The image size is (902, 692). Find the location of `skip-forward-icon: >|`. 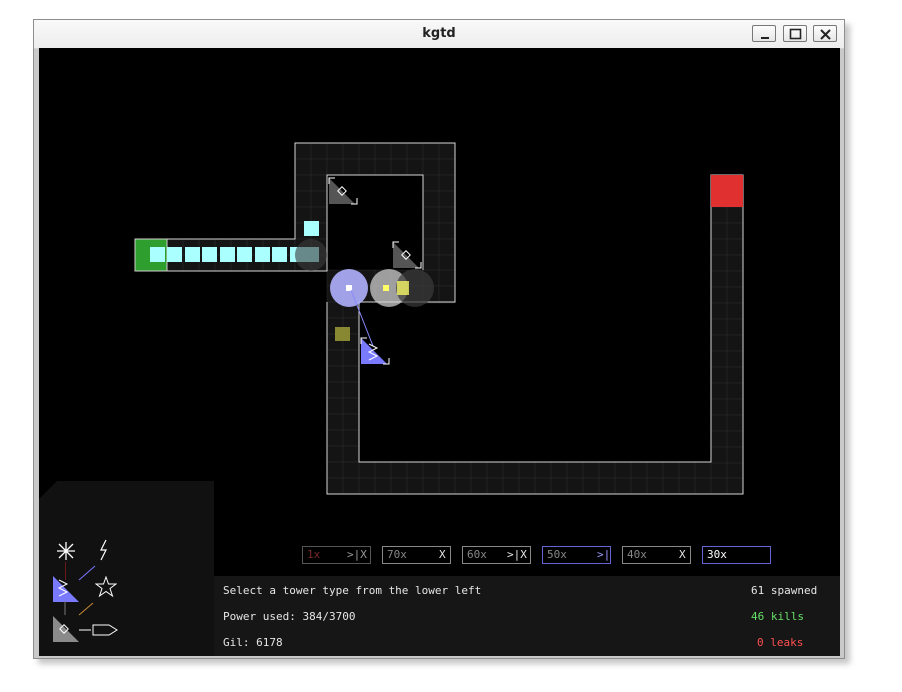

skip-forward-icon: >| is located at coordinates (604, 554).